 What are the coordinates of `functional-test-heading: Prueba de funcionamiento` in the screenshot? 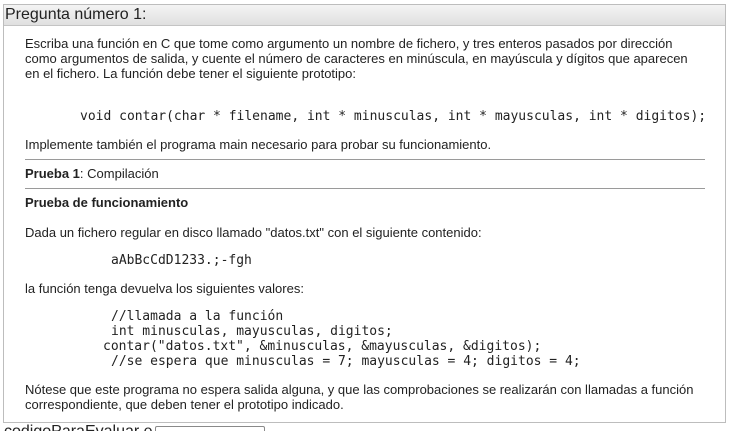 It's located at (107, 202).